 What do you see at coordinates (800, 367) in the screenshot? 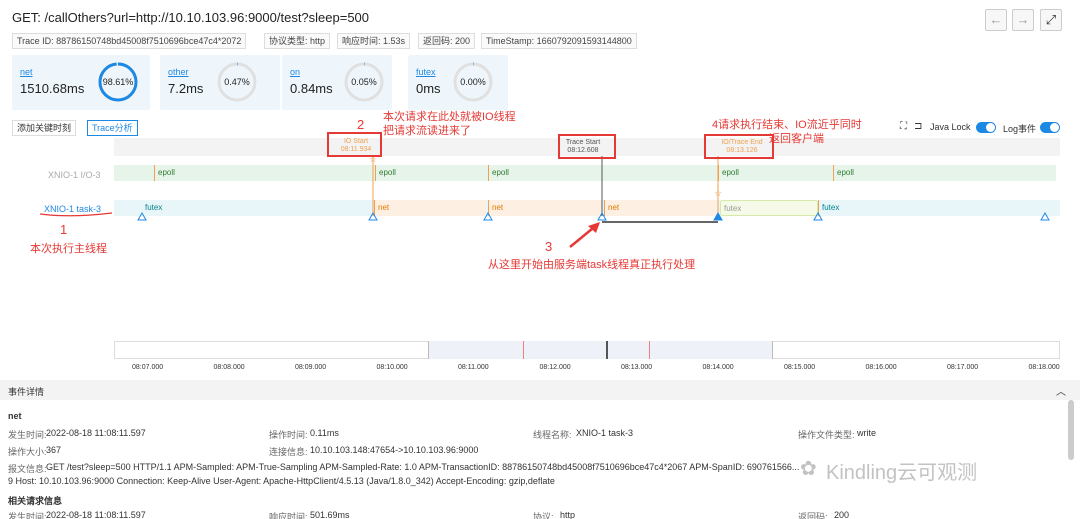
I see `axis-tick: 08:15.000` at bounding box center [800, 367].